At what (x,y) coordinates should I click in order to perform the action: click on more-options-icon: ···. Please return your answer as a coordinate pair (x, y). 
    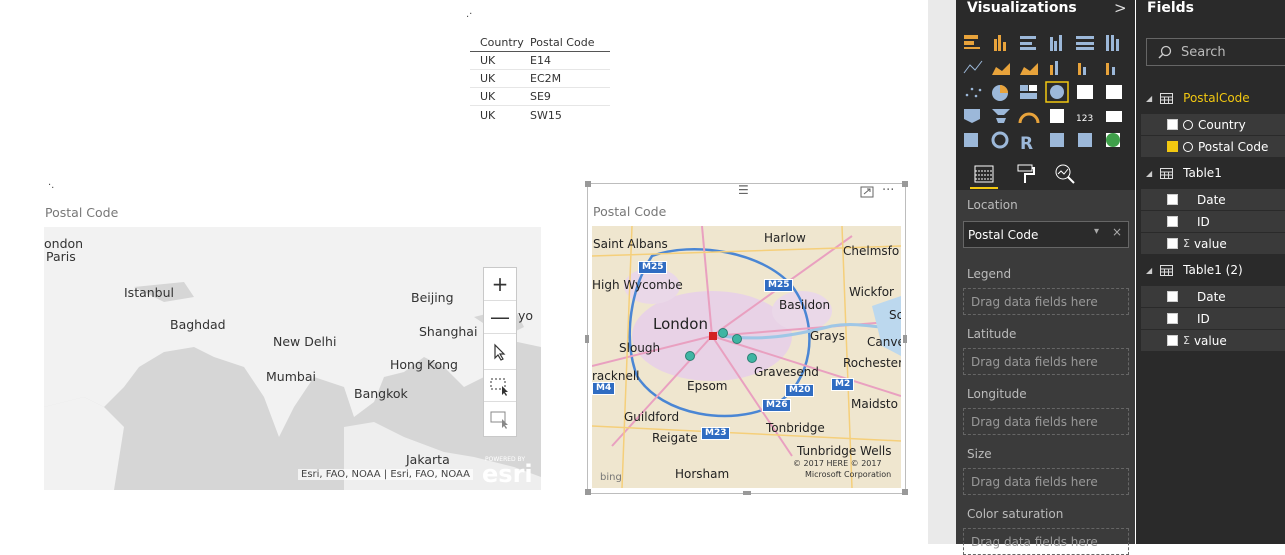
    Looking at the image, I should click on (888, 190).